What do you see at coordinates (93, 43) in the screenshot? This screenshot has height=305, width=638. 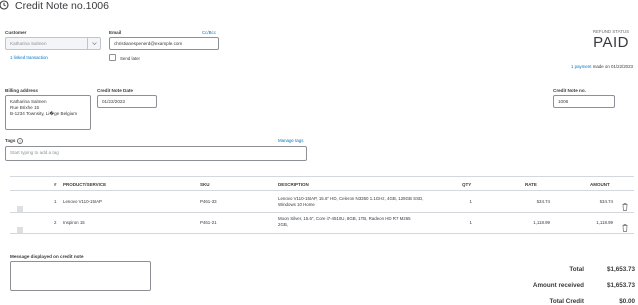 I see `chevron-down-icon` at bounding box center [93, 43].